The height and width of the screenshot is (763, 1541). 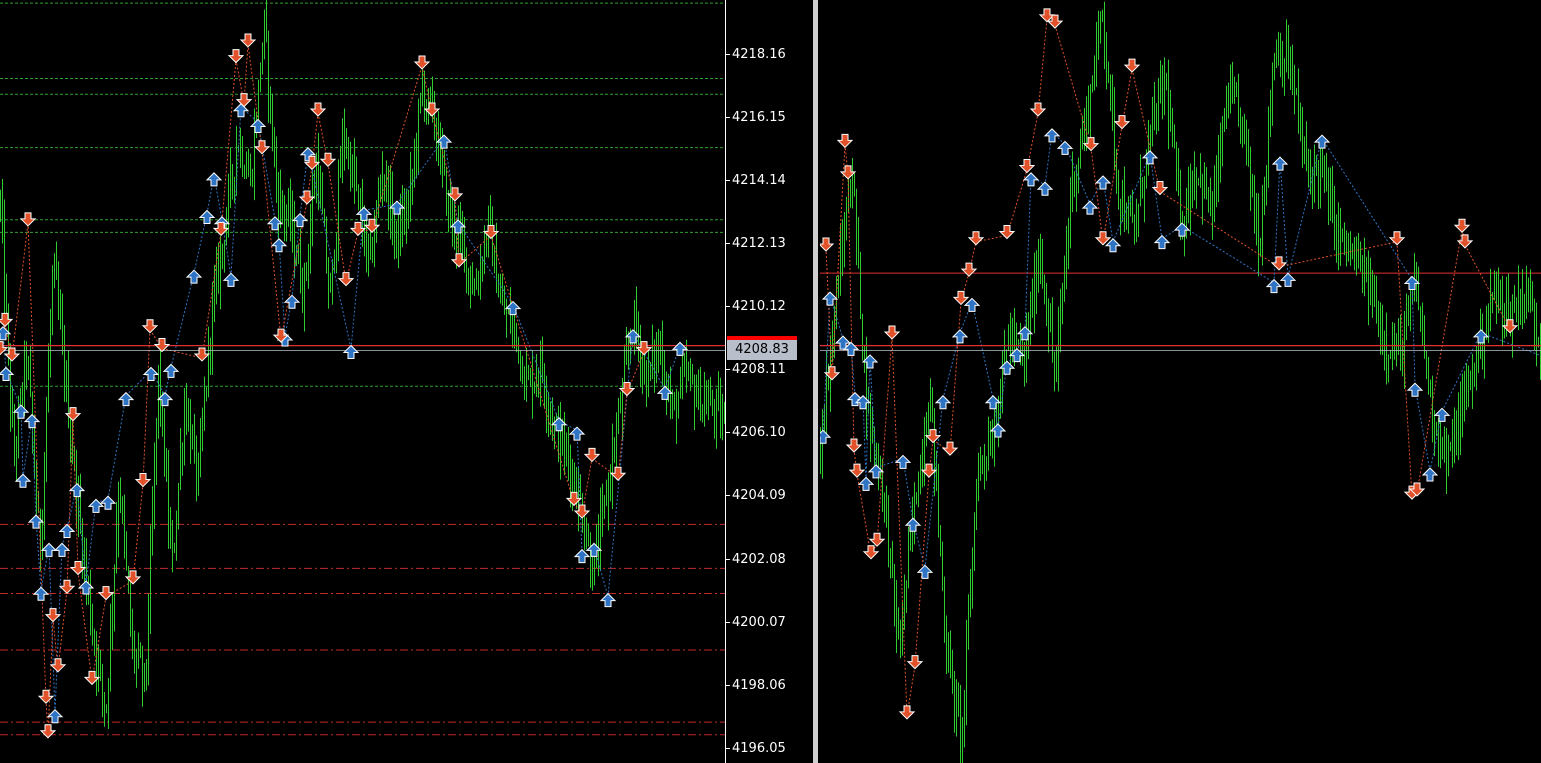 I want to click on y-tick: 4212.13, so click(x=767, y=243).